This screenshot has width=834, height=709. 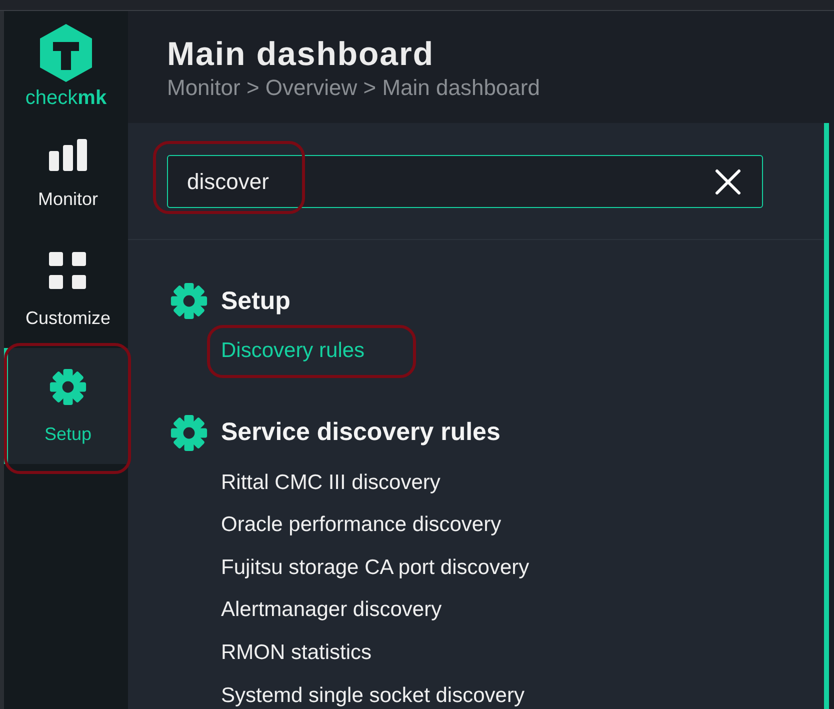 What do you see at coordinates (465, 181) in the screenshot?
I see `search-field: discover` at bounding box center [465, 181].